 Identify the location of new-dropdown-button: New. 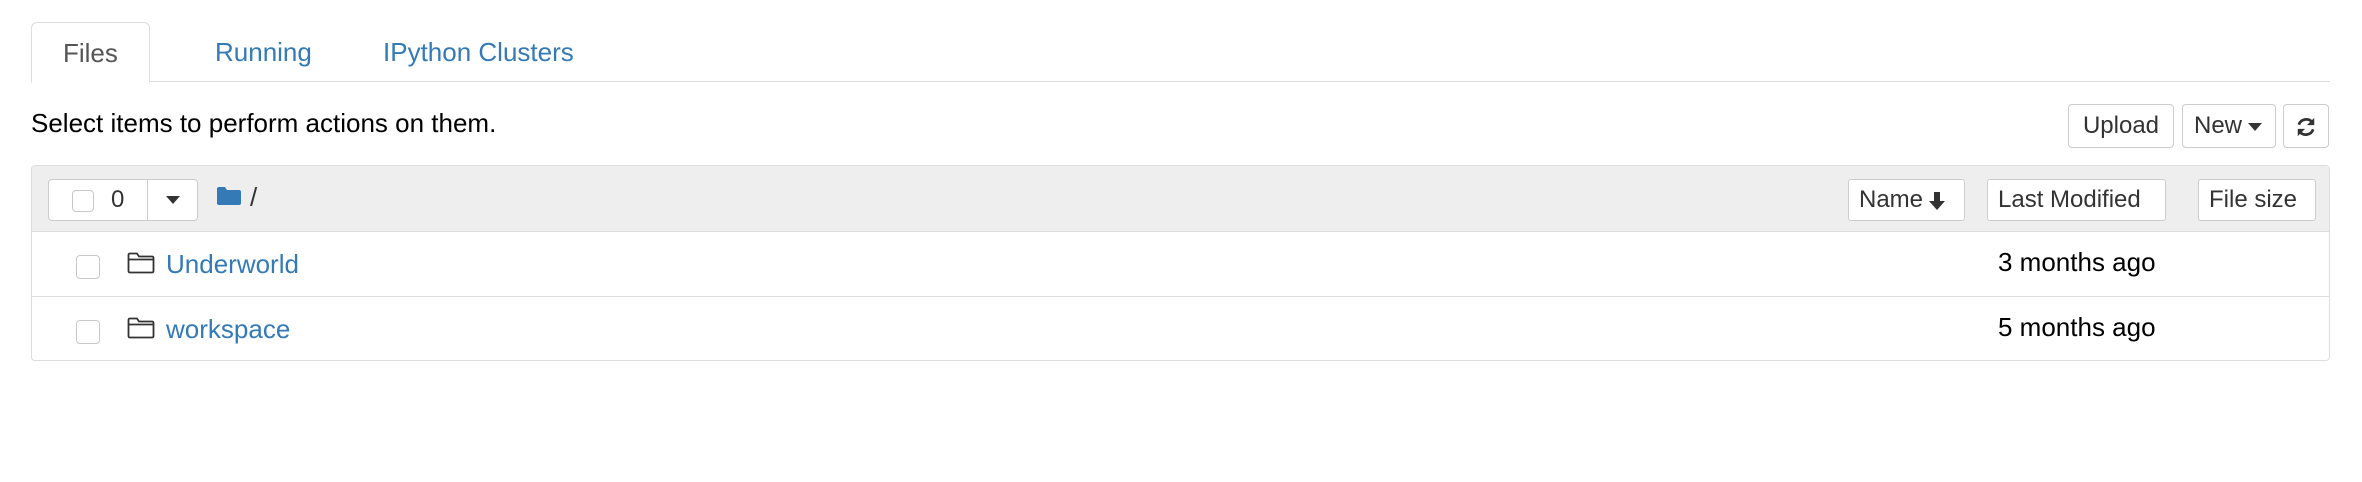
(2229, 126).